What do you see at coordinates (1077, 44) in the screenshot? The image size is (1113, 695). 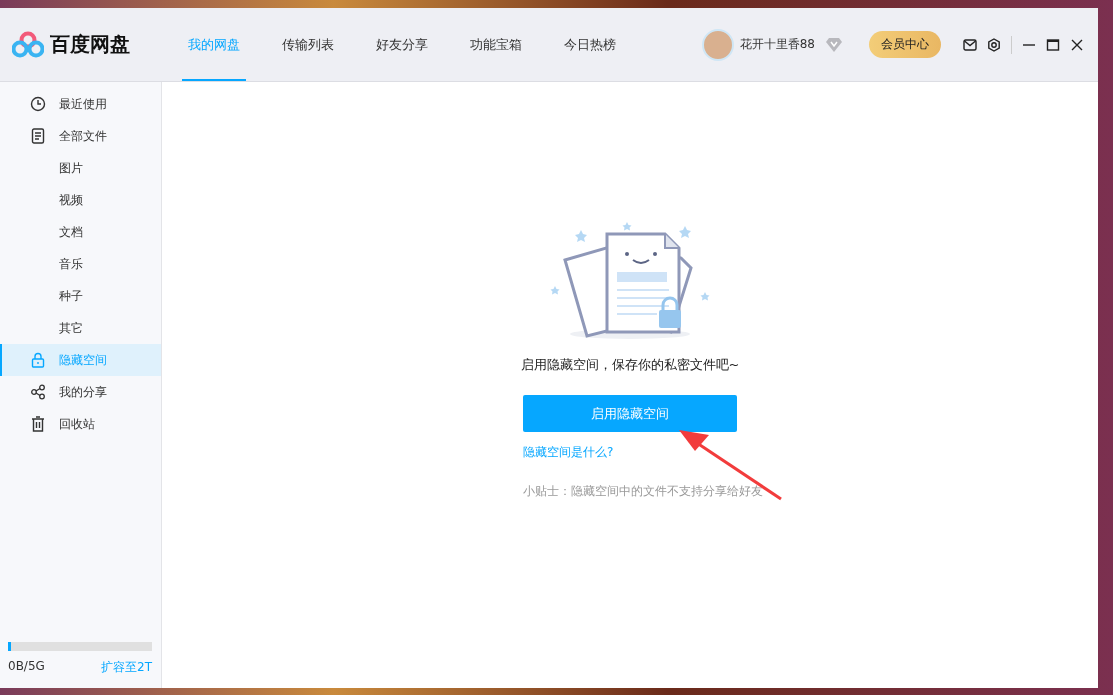 I see `close-icon` at bounding box center [1077, 44].